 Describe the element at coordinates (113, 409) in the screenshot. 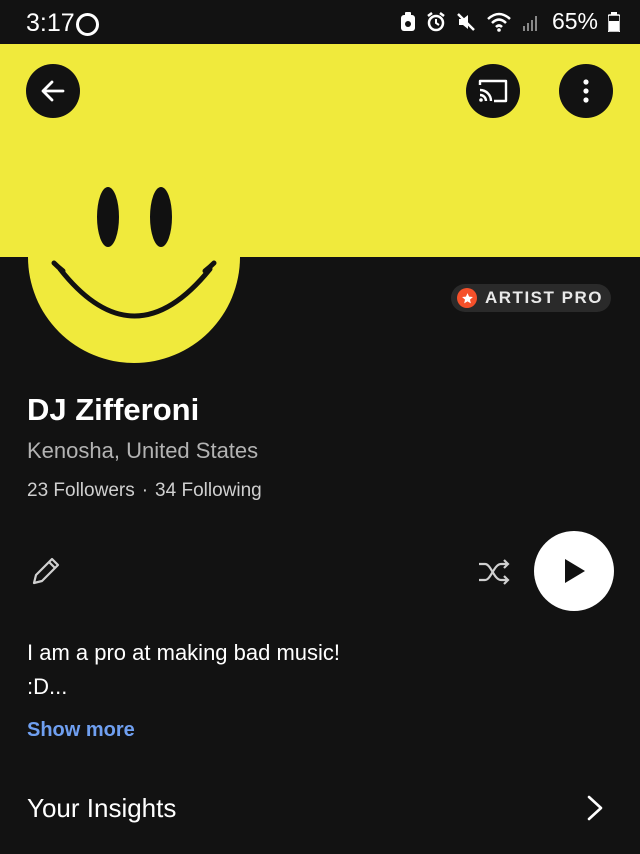

I see `profile-name: DJ Zifferoni` at that location.